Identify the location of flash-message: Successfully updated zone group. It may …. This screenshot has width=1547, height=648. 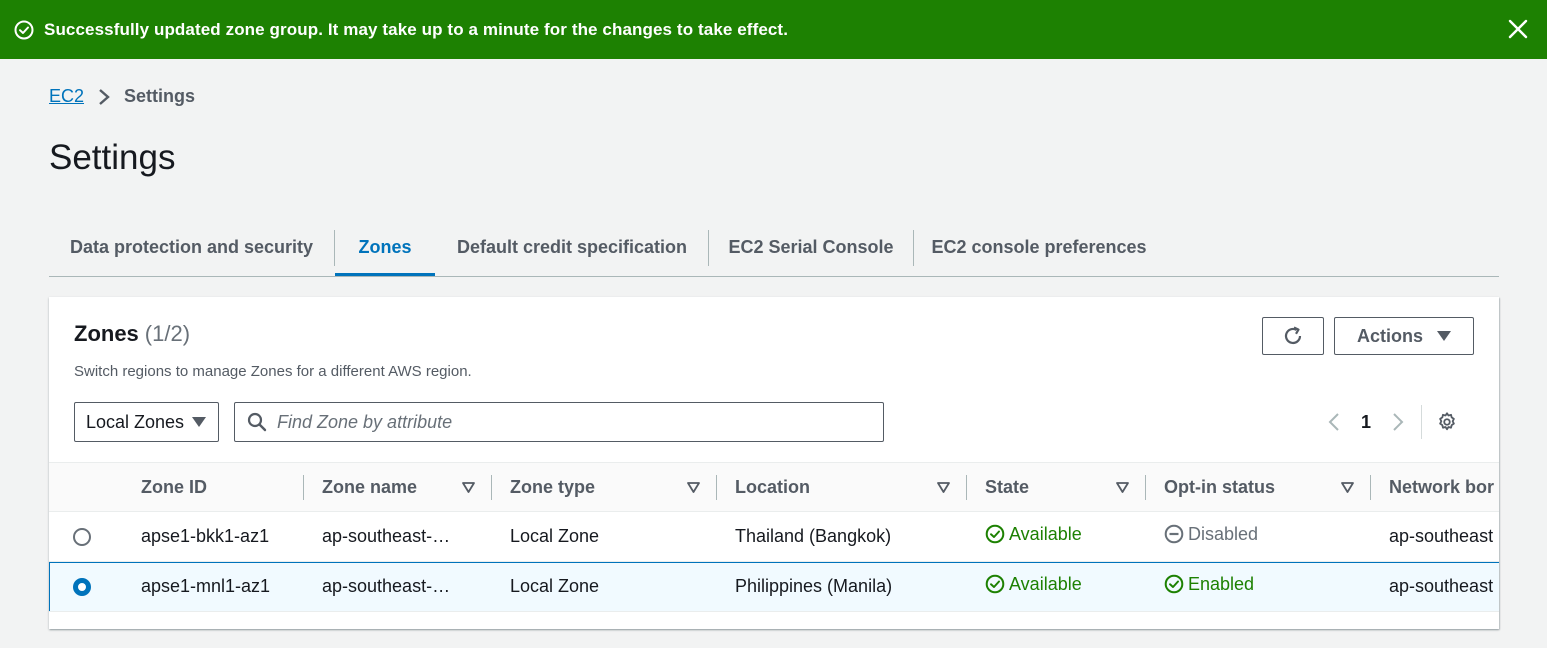
(416, 29).